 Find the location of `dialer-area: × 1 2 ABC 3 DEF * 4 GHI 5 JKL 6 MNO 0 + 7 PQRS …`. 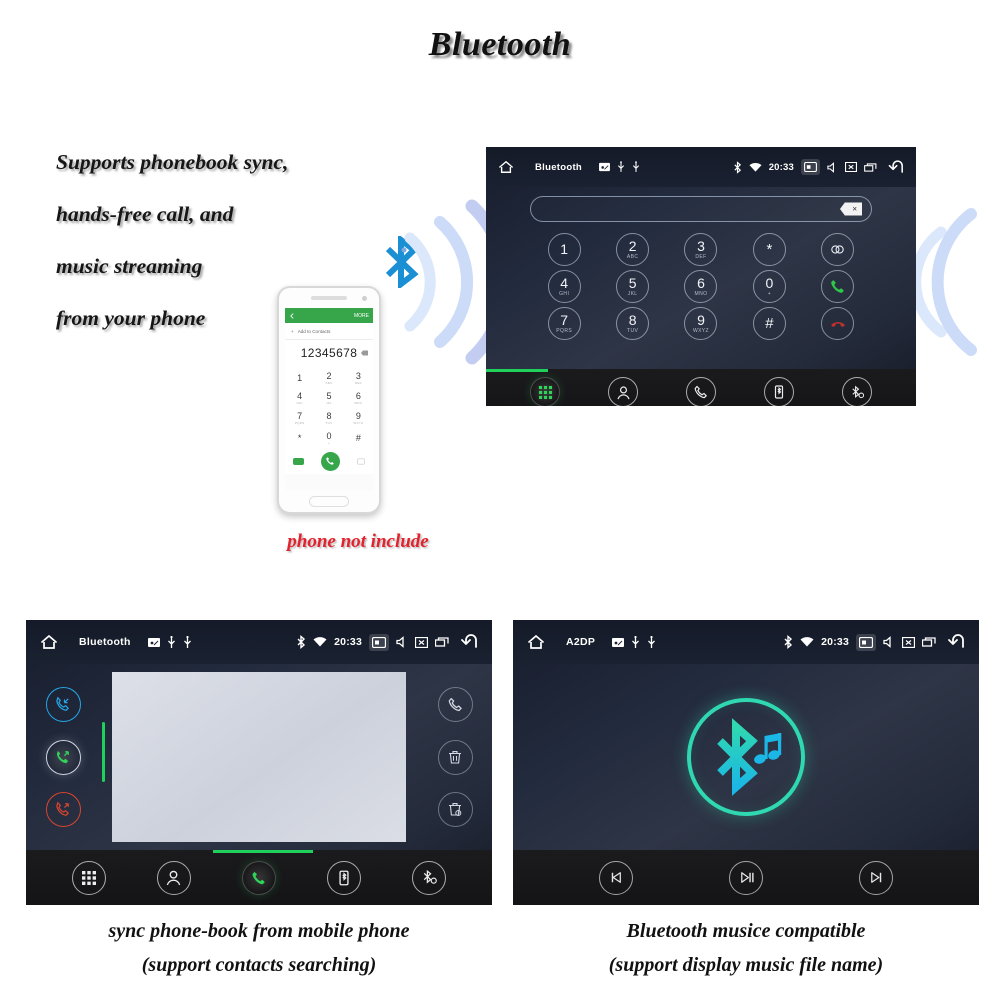

dialer-area: × 1 2 ABC 3 DEF * 4 GHI 5 JKL 6 MNO 0 + 7 PQRS … is located at coordinates (701, 282).